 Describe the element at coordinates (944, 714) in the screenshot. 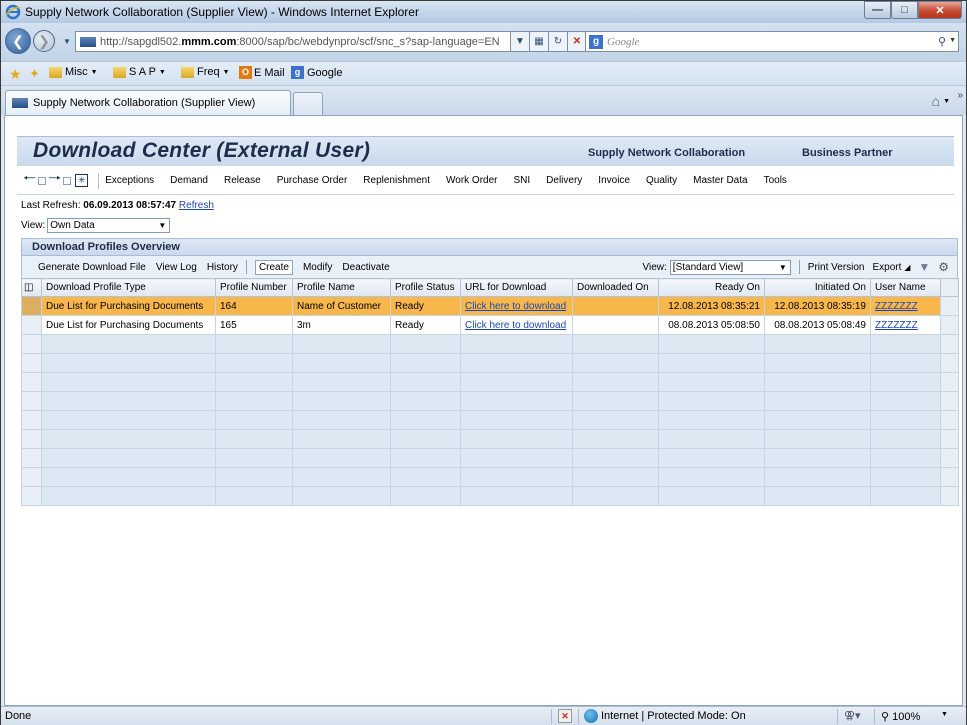

I see `zoom-dropdown-icon: ▼` at that location.